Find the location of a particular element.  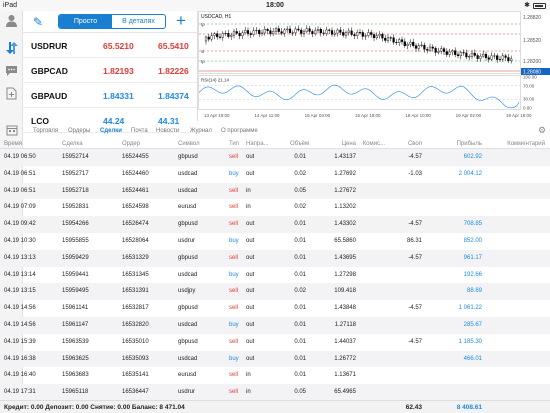

tab-0: Торговля is located at coordinates (45, 131).